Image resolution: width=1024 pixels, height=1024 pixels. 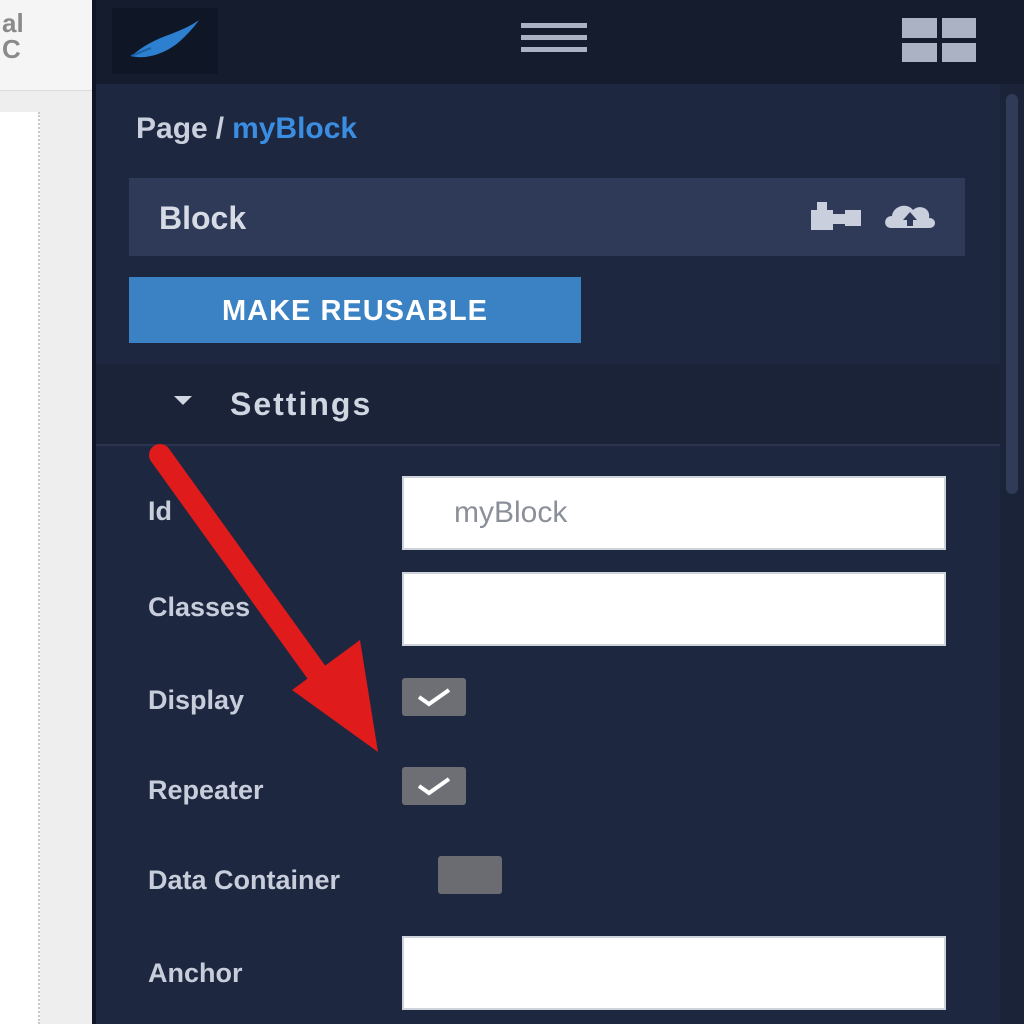 What do you see at coordinates (46, 45) in the screenshot?
I see `canvas-toolbar: al C` at bounding box center [46, 45].